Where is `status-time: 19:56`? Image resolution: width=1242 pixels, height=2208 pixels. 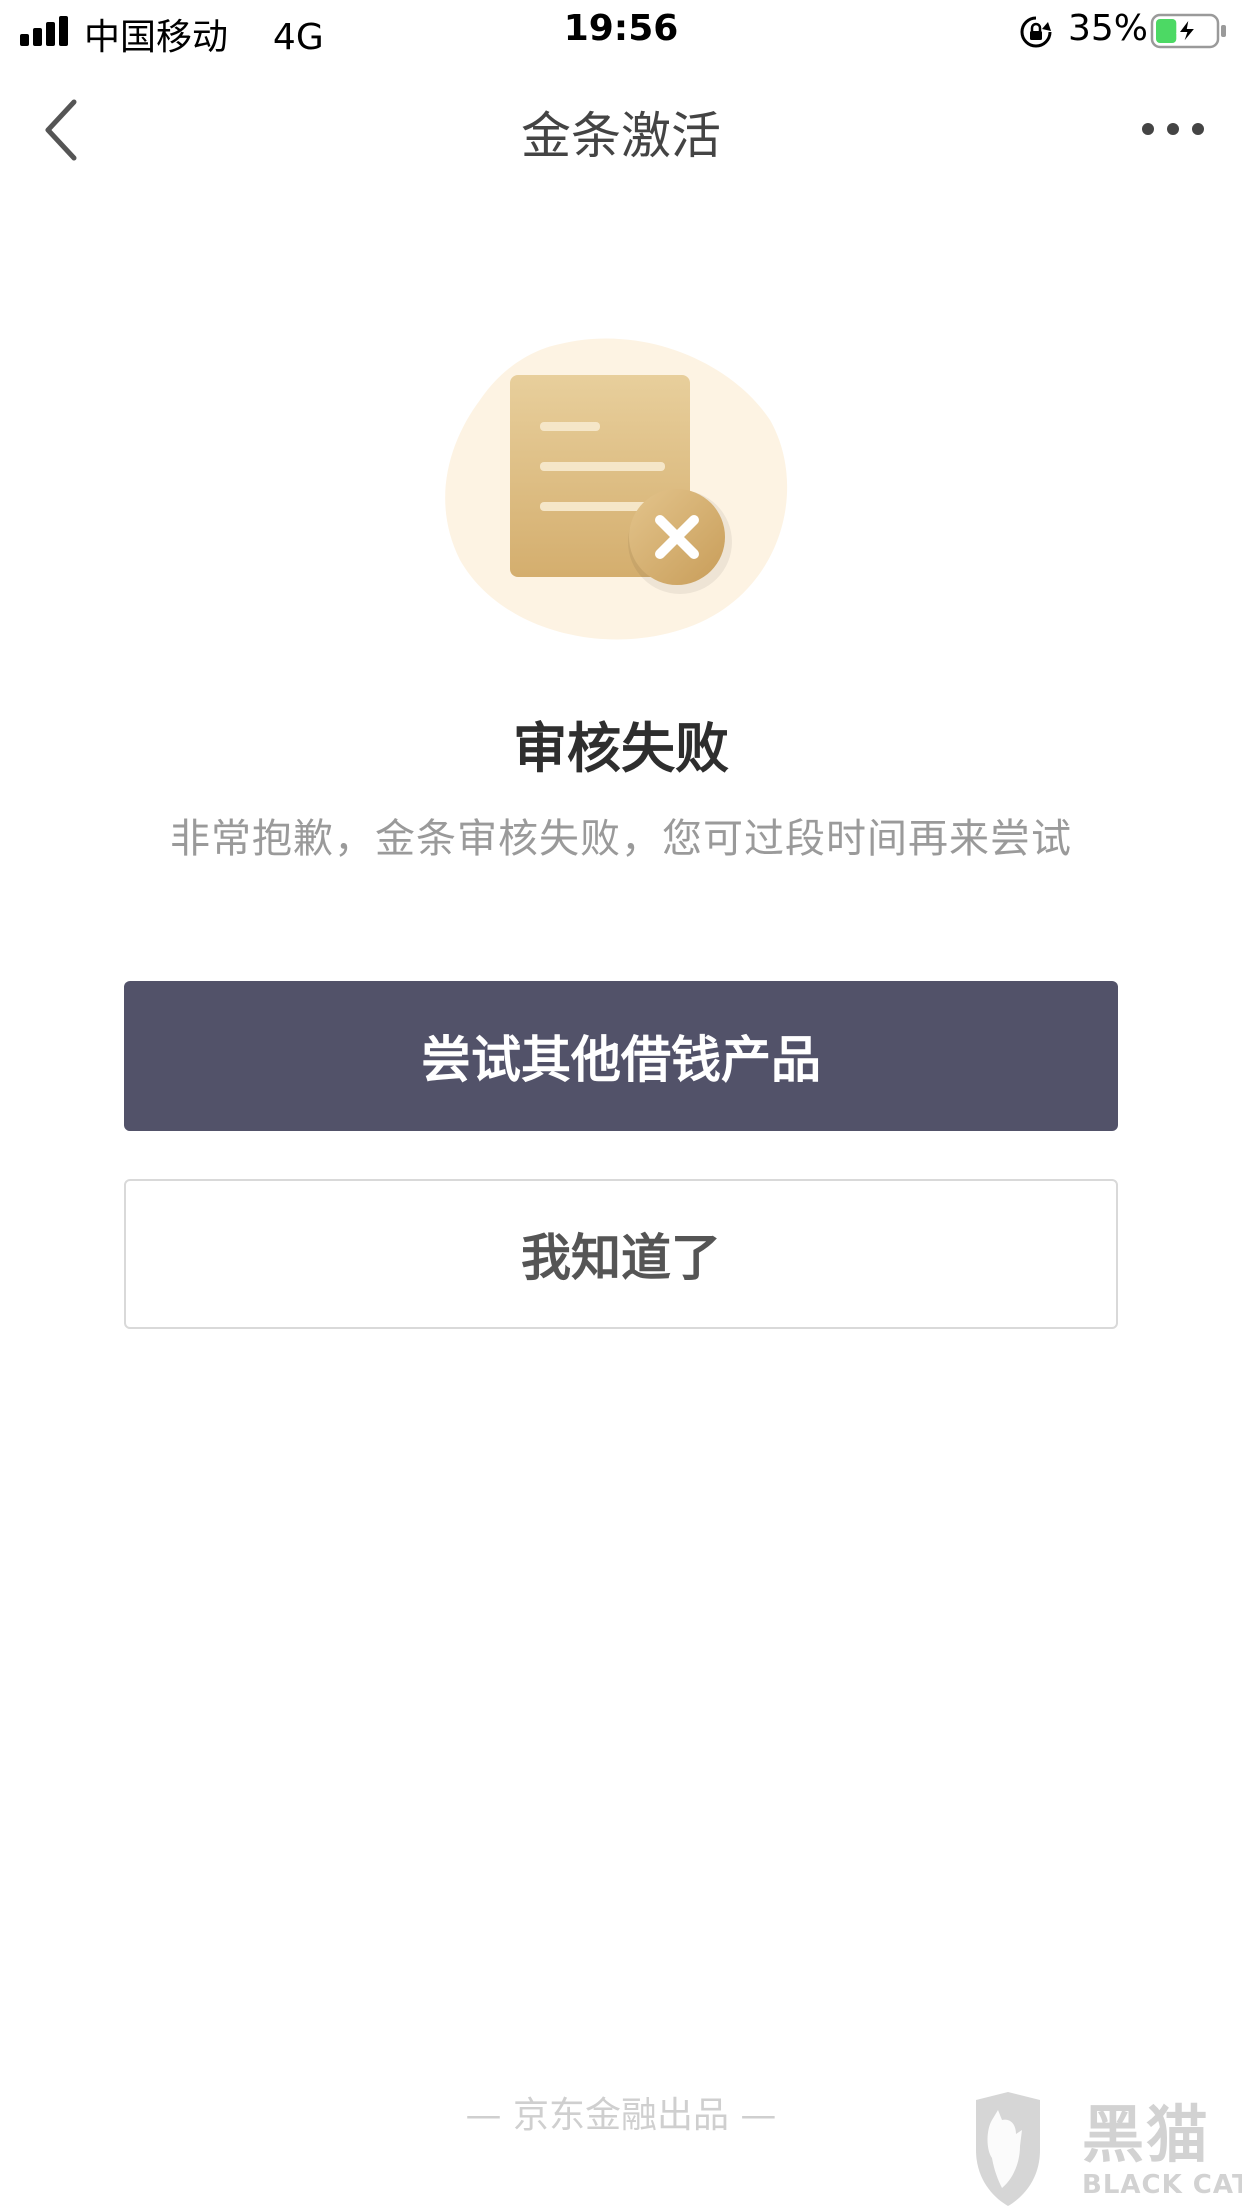
status-time: 19:56 is located at coordinates (621, 28).